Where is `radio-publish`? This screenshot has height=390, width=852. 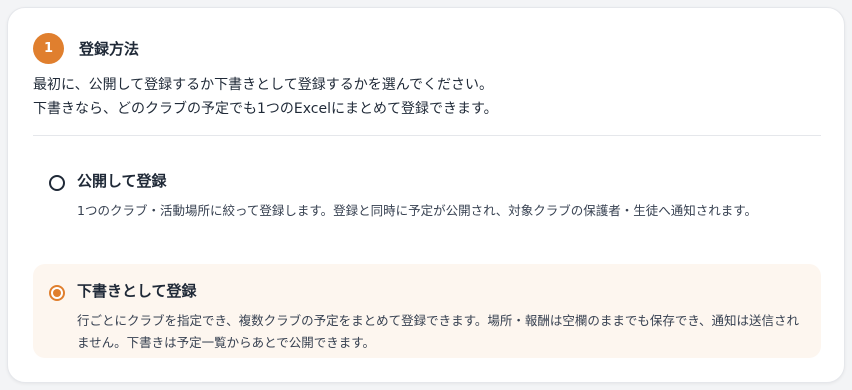 radio-publish is located at coordinates (57, 183).